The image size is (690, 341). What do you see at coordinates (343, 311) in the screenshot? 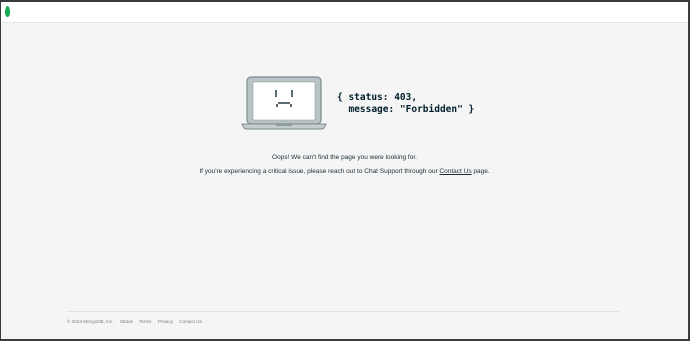
I see `footer-divider` at bounding box center [343, 311].